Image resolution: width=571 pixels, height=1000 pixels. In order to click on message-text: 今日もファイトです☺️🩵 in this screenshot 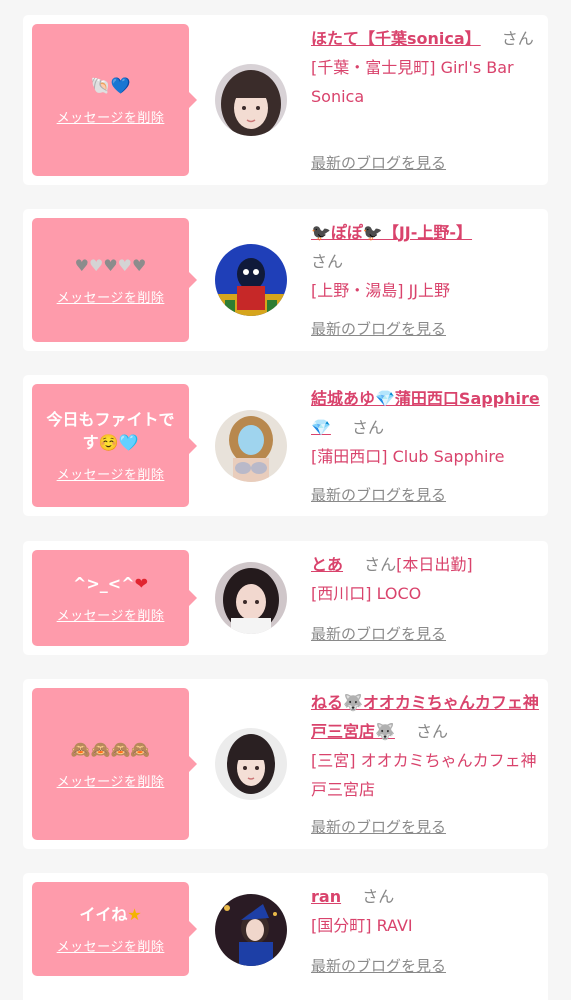, I will do `click(110, 431)`.